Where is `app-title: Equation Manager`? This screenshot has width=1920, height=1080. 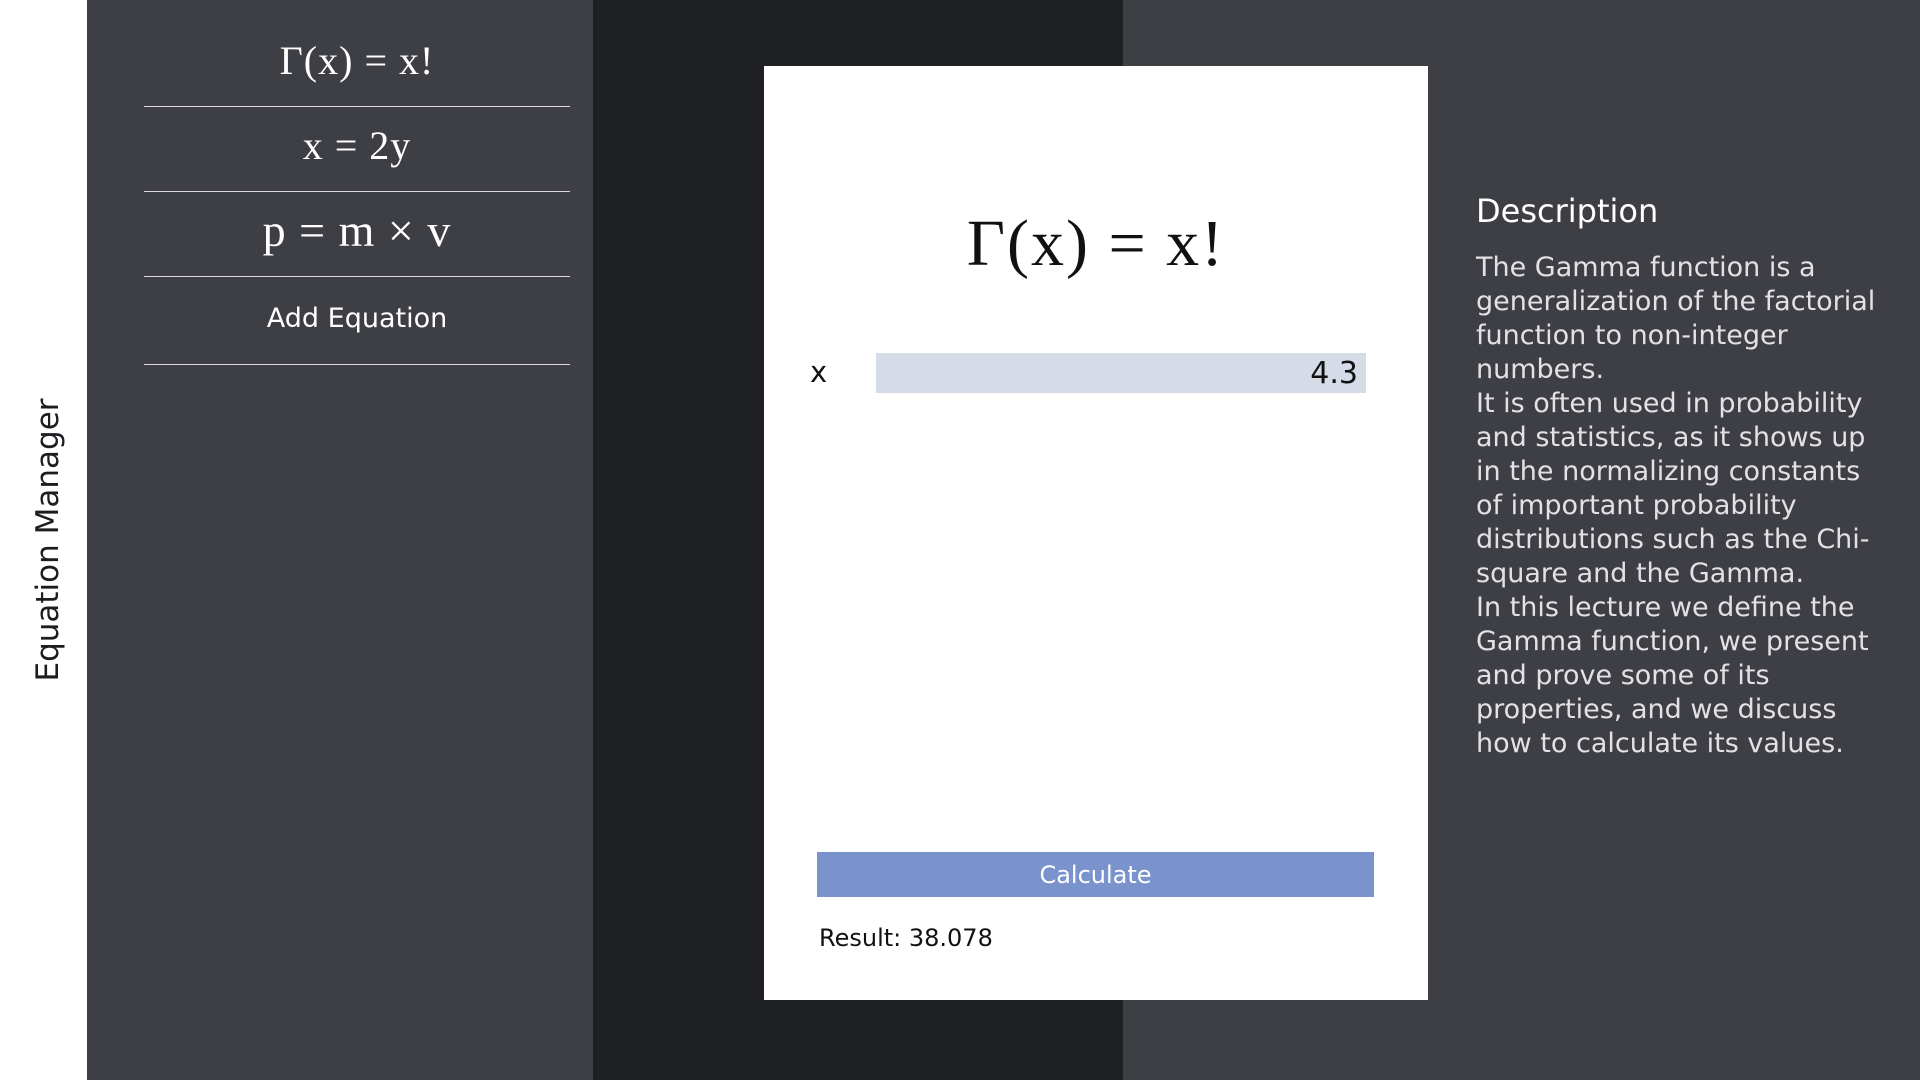
app-title: Equation Manager is located at coordinates (48, 540).